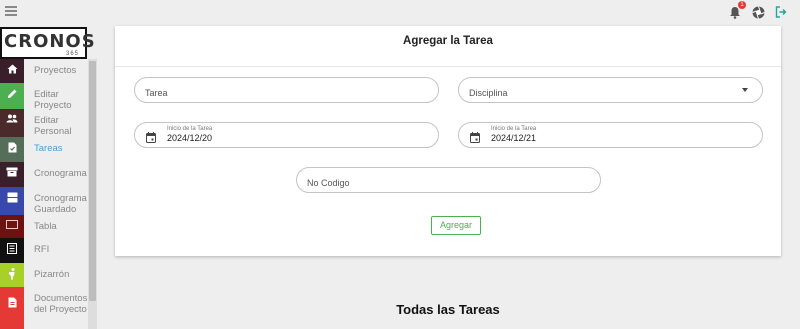 The height and width of the screenshot is (329, 800). What do you see at coordinates (156, 93) in the screenshot?
I see `task-input-placeholder: Tarea` at bounding box center [156, 93].